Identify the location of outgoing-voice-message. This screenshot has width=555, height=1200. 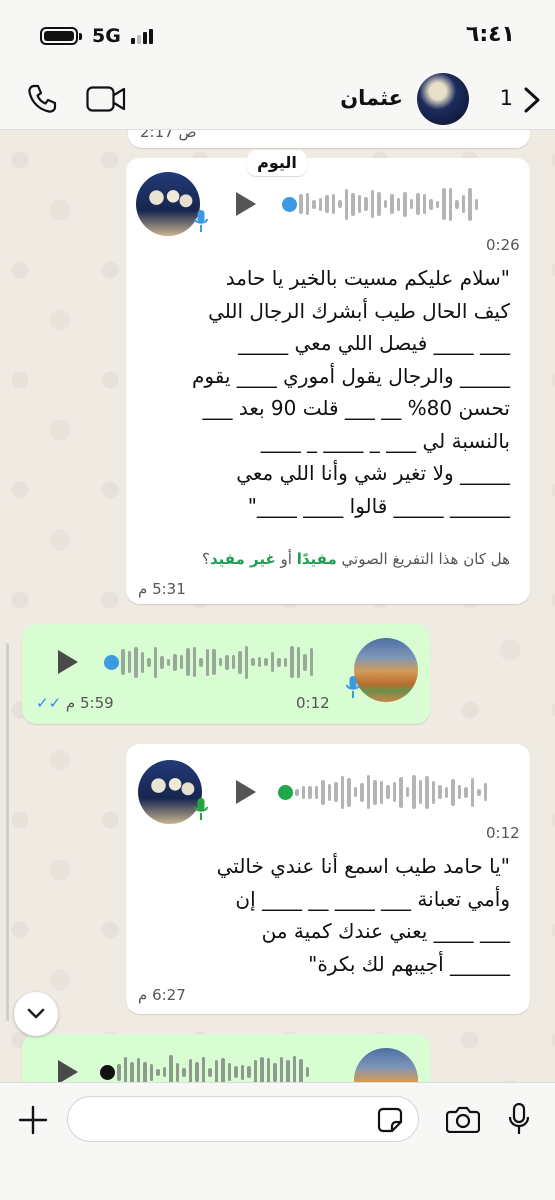
(226, 1058).